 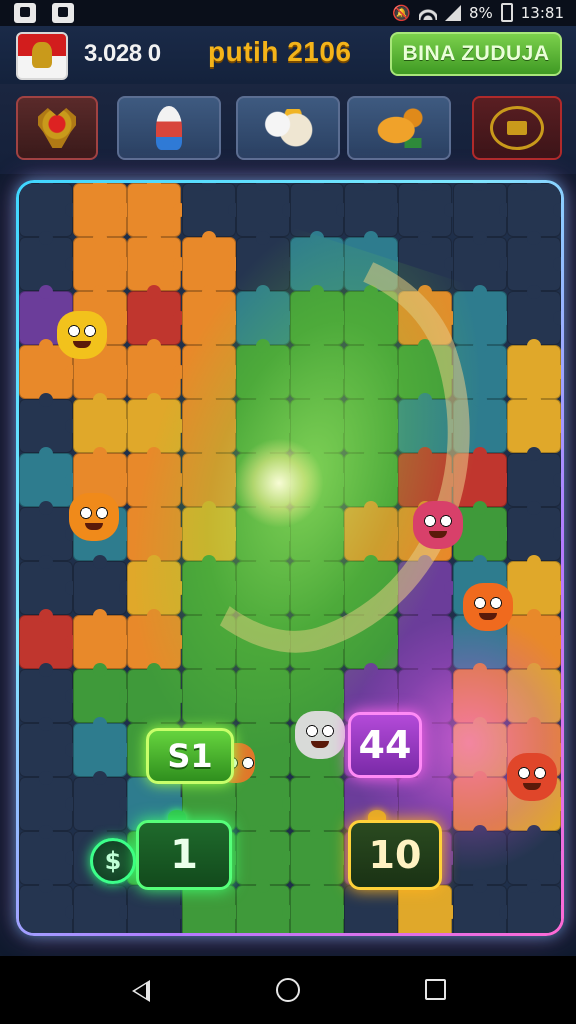 What do you see at coordinates (320, 735) in the screenshot?
I see `grey-creature` at bounding box center [320, 735].